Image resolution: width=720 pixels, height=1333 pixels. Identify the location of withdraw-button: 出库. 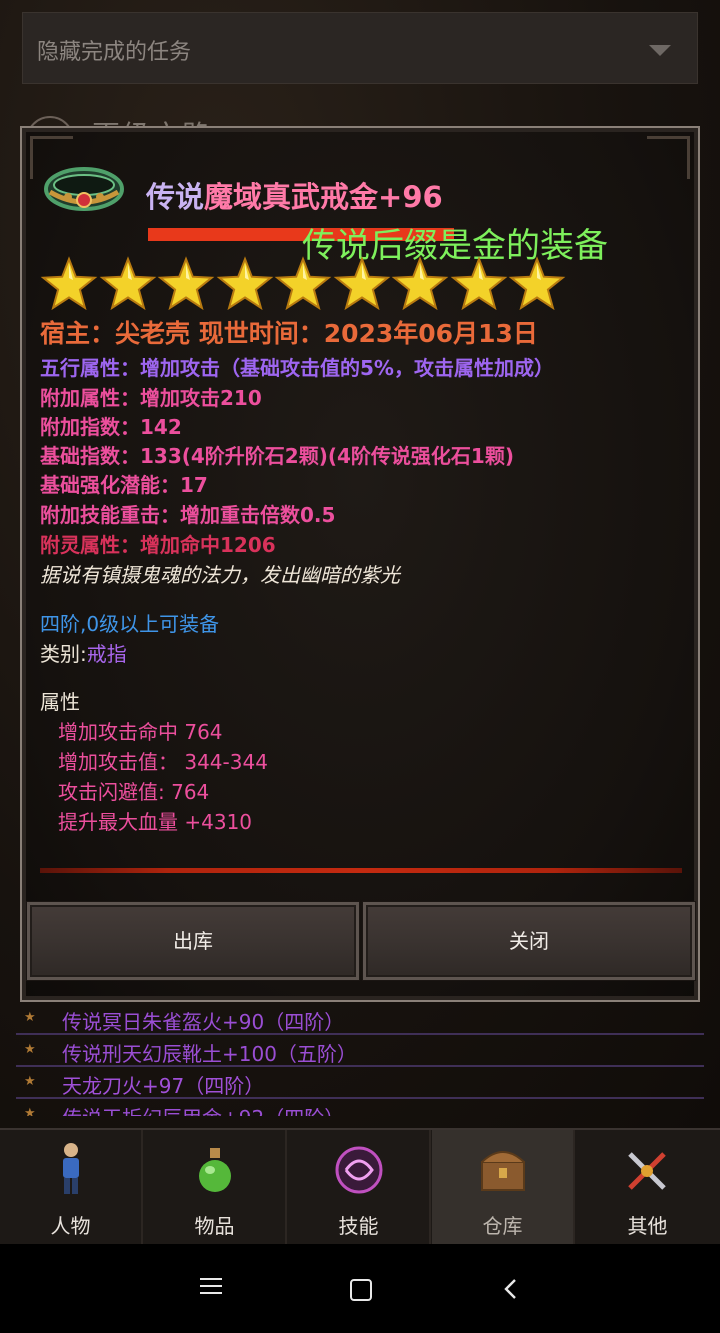
(193, 941).